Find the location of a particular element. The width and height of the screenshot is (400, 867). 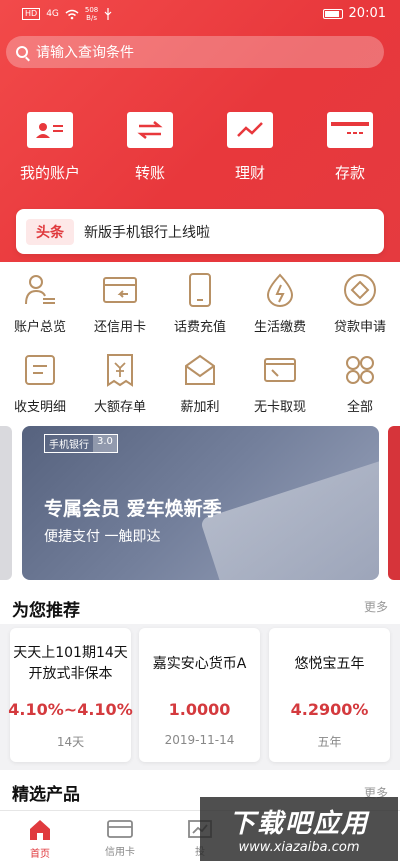

product-meta: 2019-11-14 is located at coordinates (199, 740).